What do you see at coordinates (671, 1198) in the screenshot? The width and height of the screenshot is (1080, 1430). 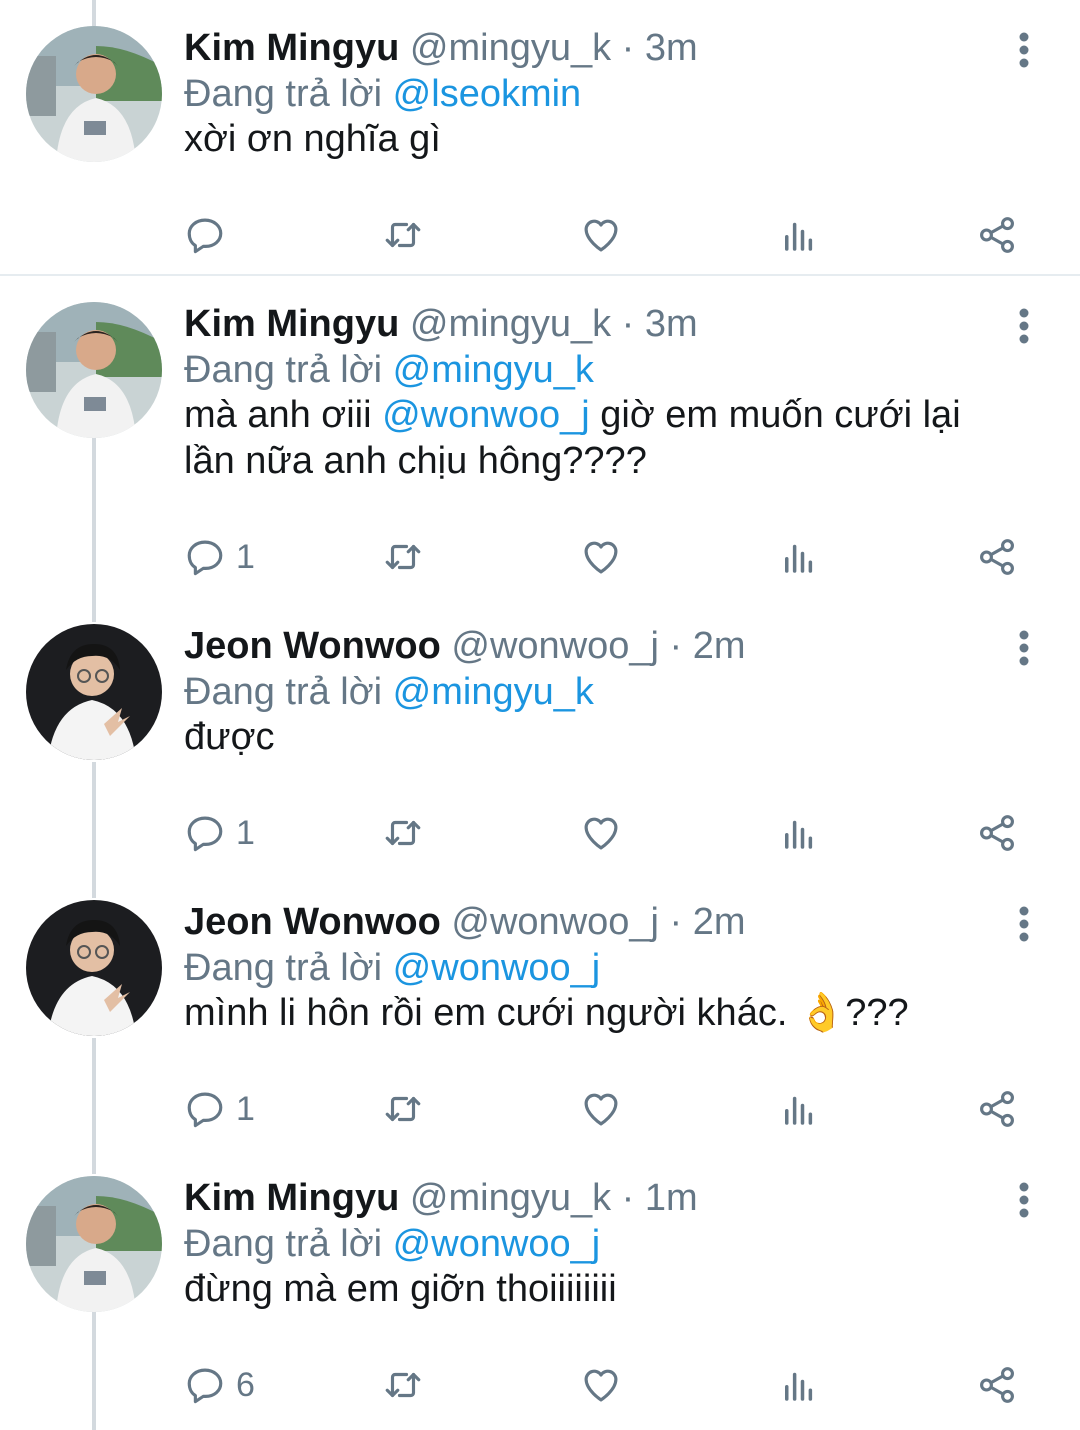 I see `timestamp: 1m` at bounding box center [671, 1198].